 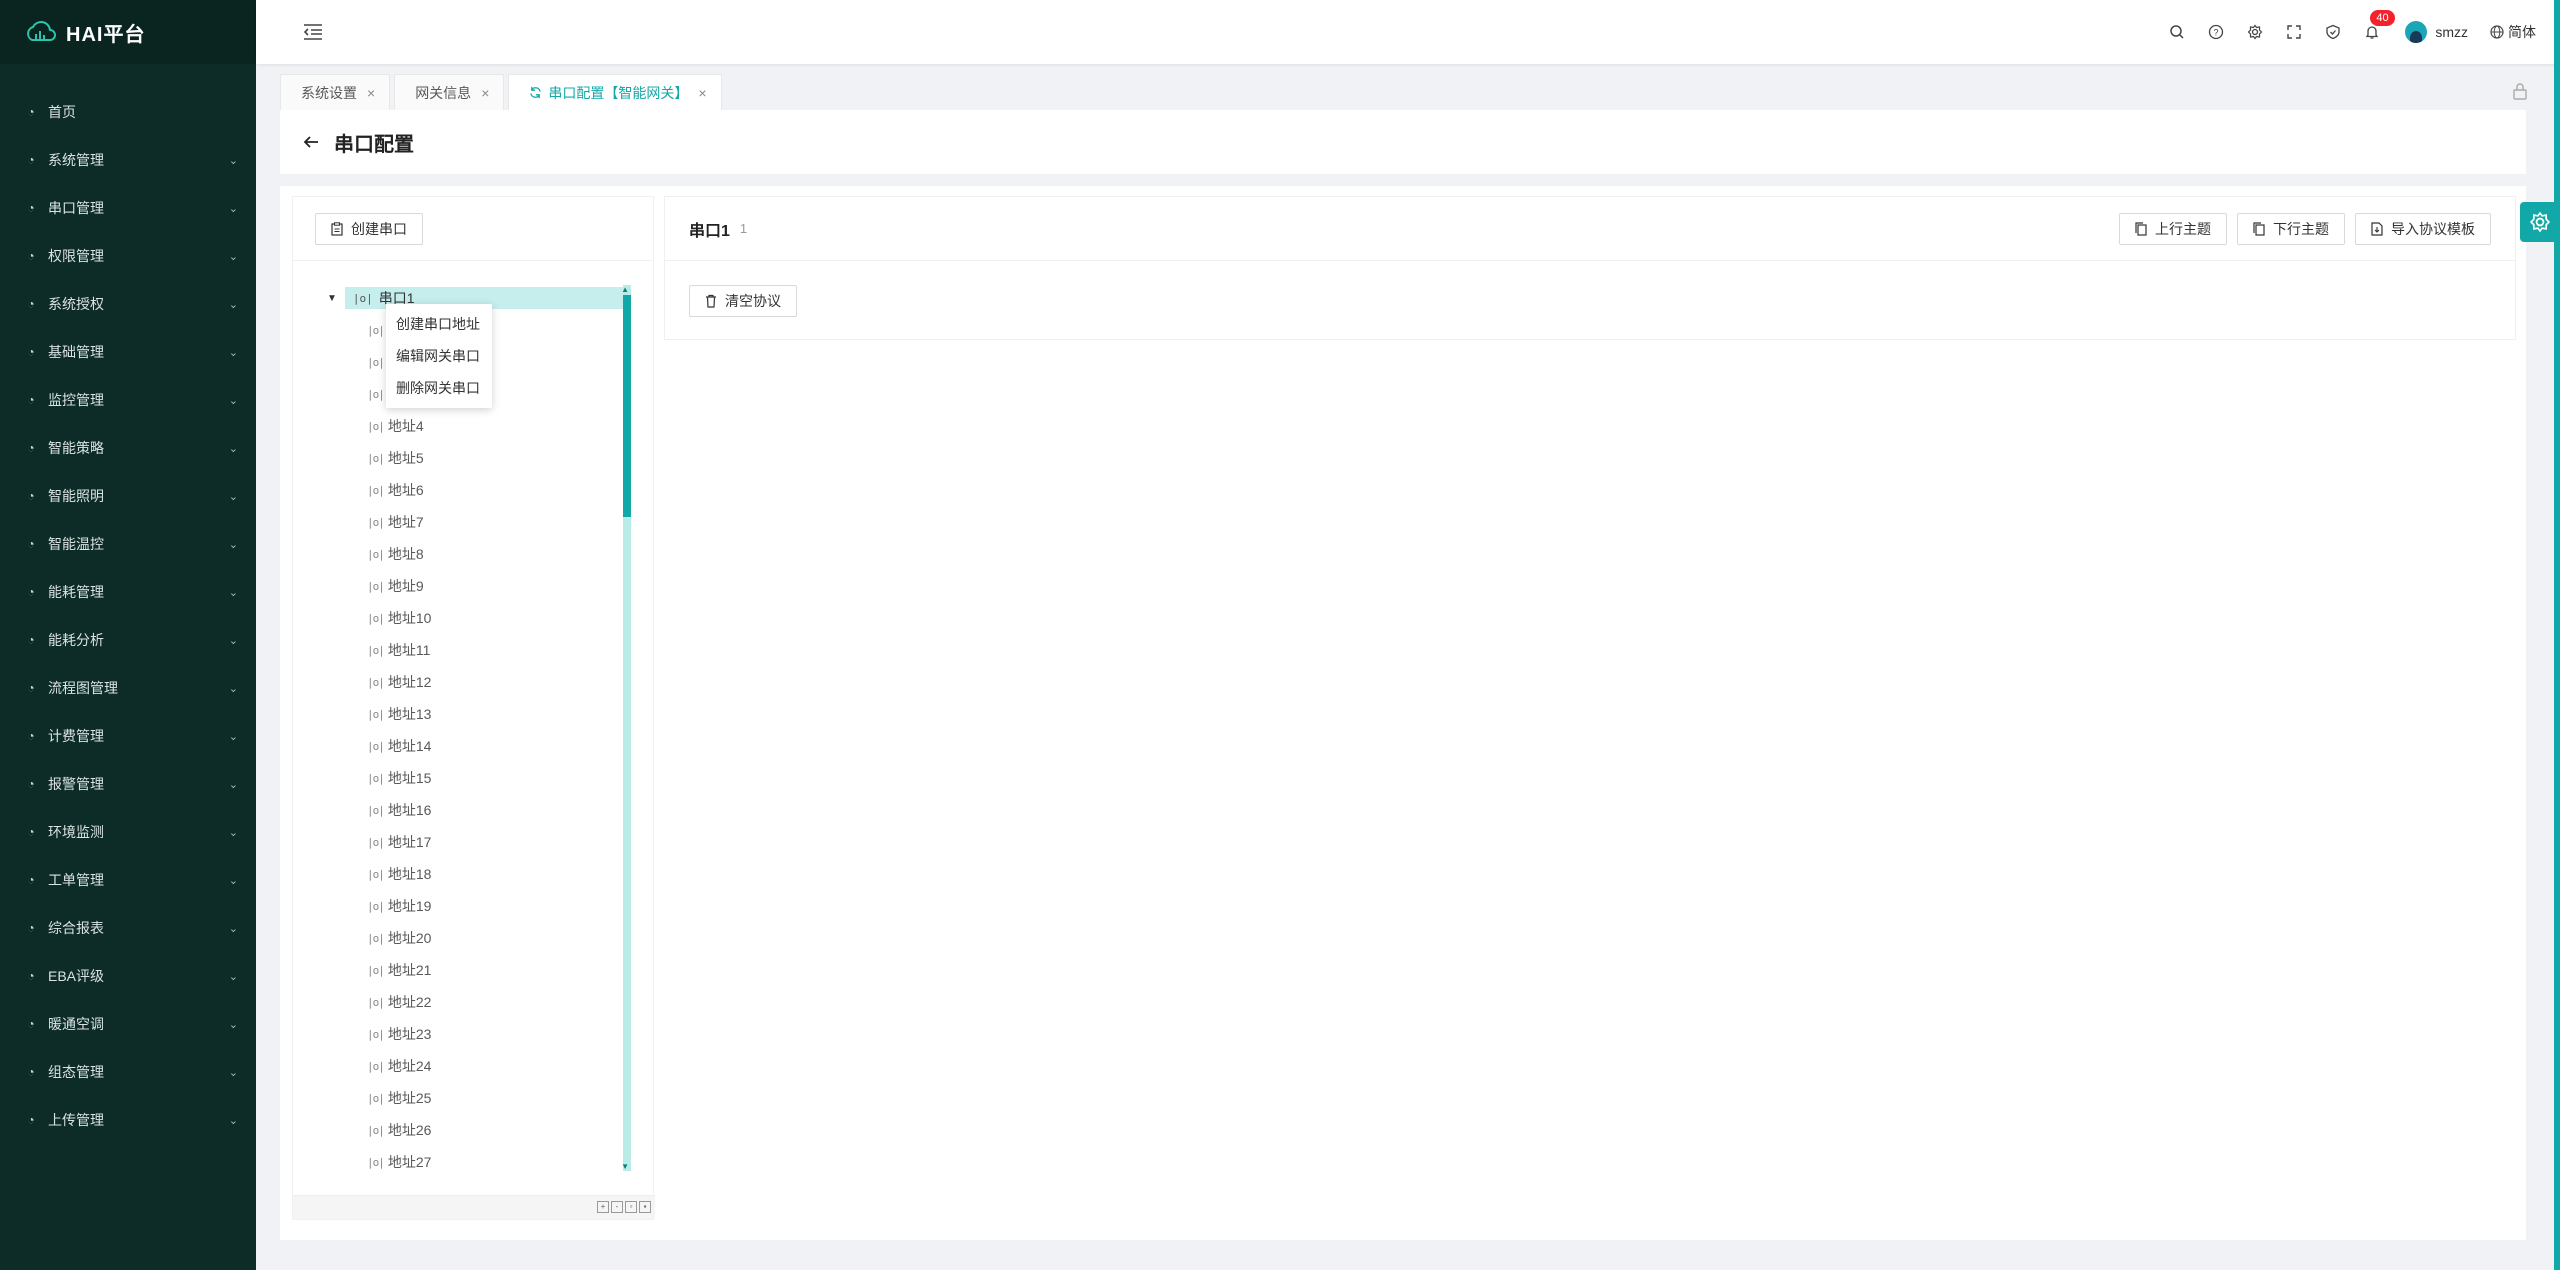 What do you see at coordinates (128, 112) in the screenshot?
I see `sidebar-item: ◔ 首页` at bounding box center [128, 112].